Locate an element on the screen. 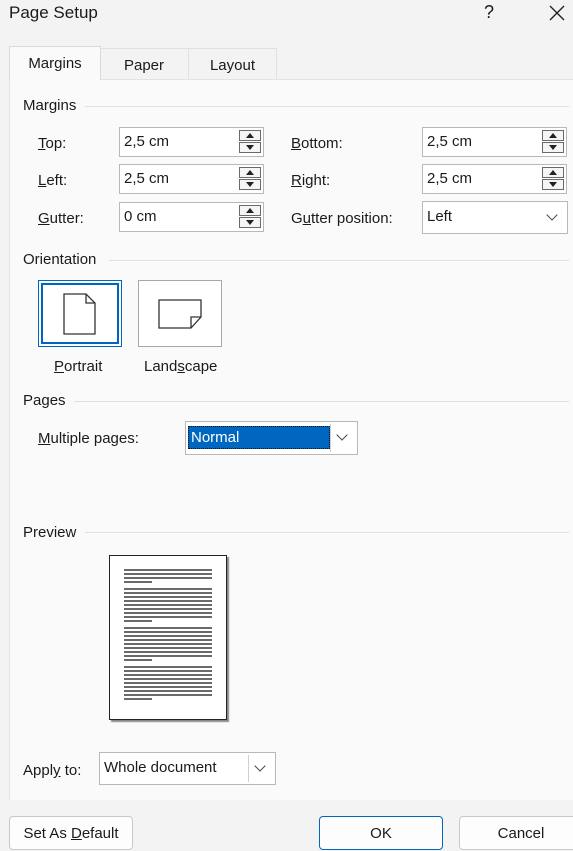 Image resolution: width=573 pixels, height=851 pixels. landscape-label: Landscape is located at coordinates (180, 366).